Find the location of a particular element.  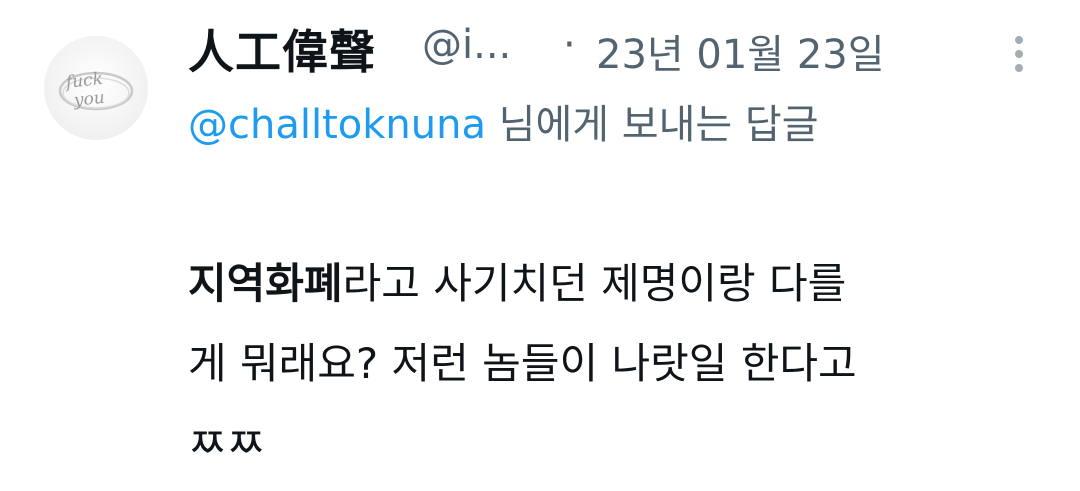

tweet-text-line-2: 게 뭐래요? 저런 놈들이 나랏일 한다고 is located at coordinates (522, 363).